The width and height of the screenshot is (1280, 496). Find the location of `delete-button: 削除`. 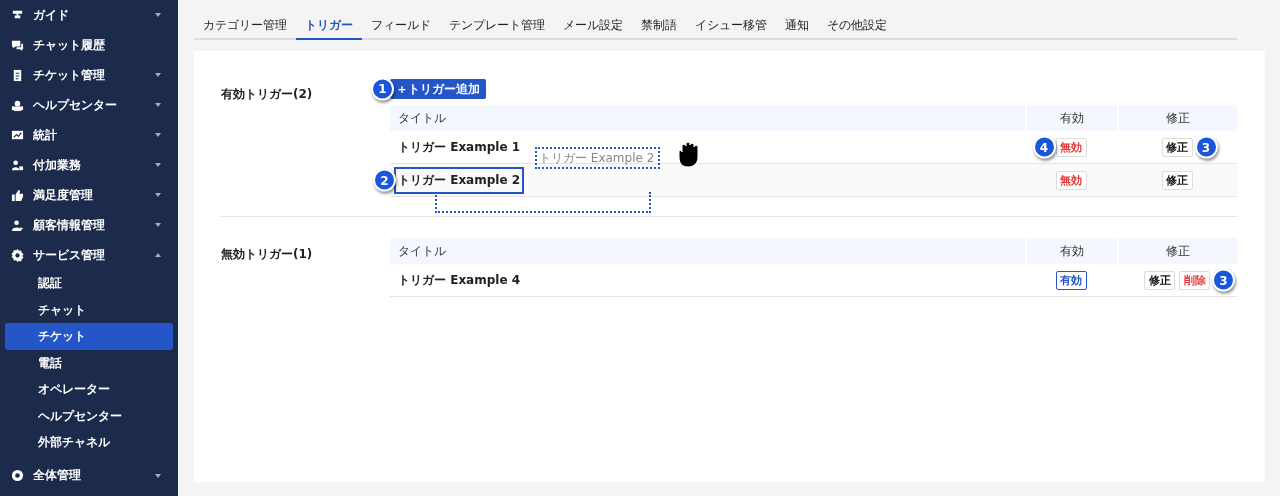

delete-button: 削除 is located at coordinates (1194, 280).